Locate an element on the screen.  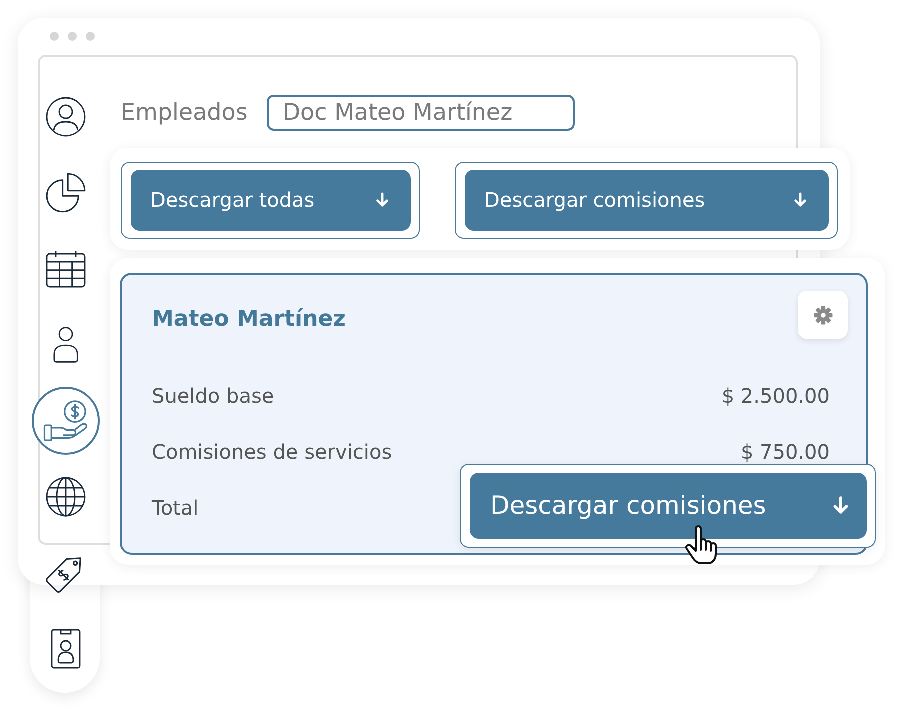
settings-button is located at coordinates (823, 315).